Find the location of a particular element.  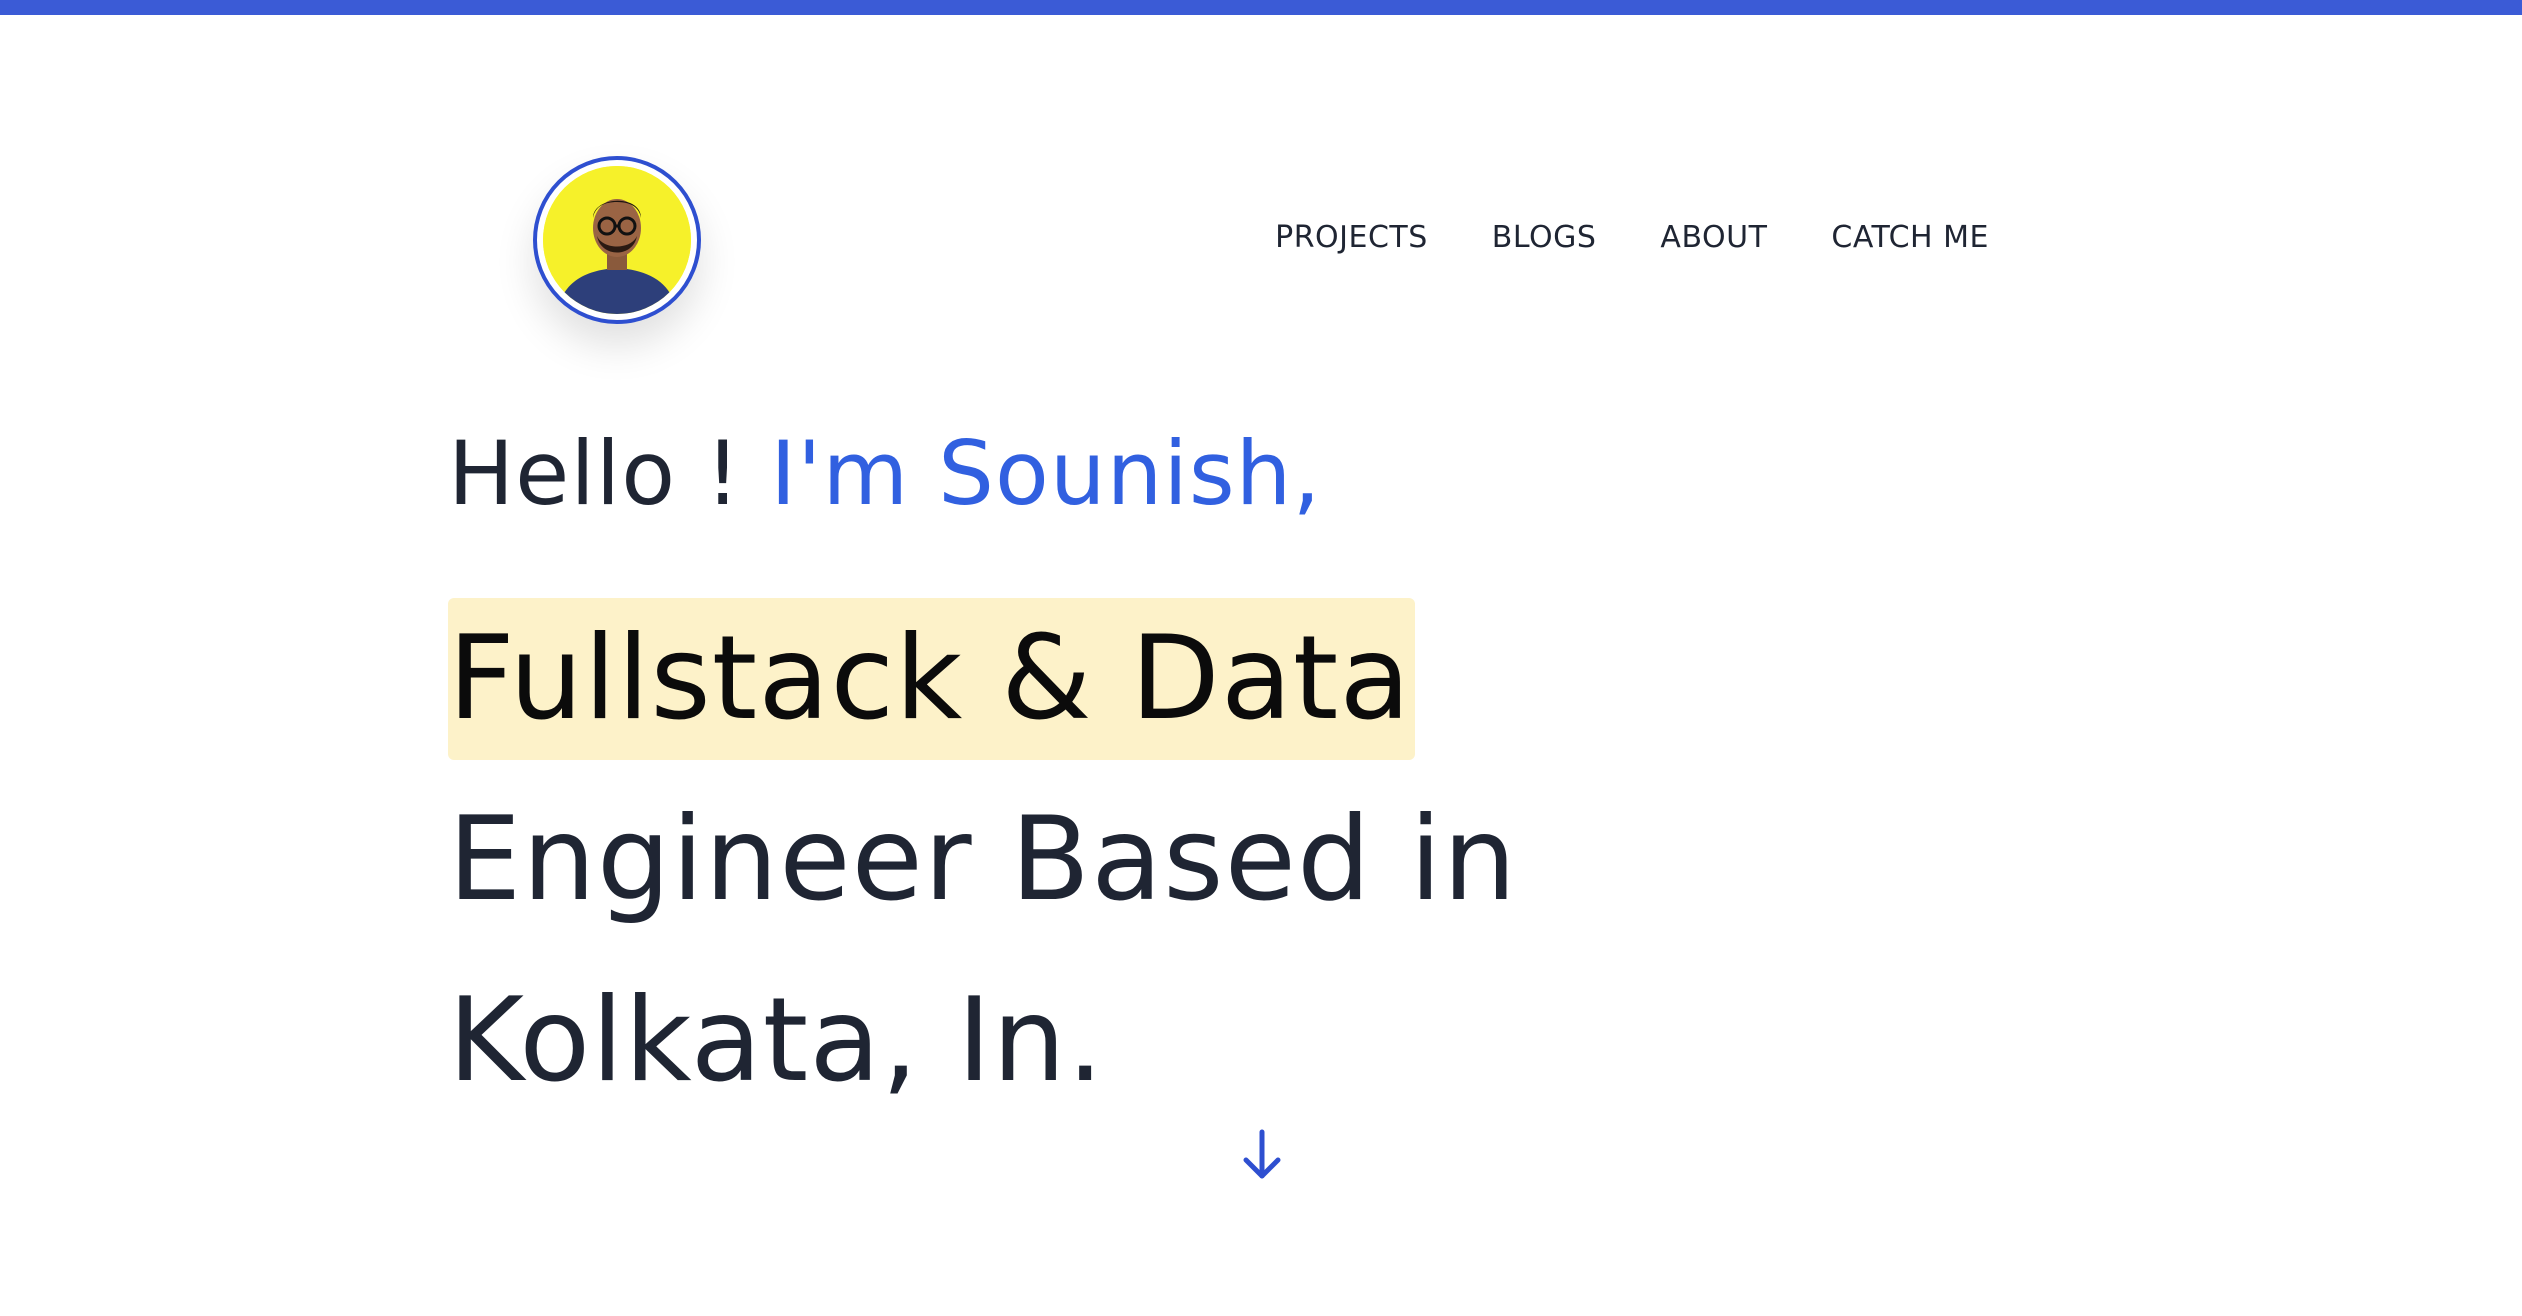

top-accent-bar is located at coordinates (1261, 7).